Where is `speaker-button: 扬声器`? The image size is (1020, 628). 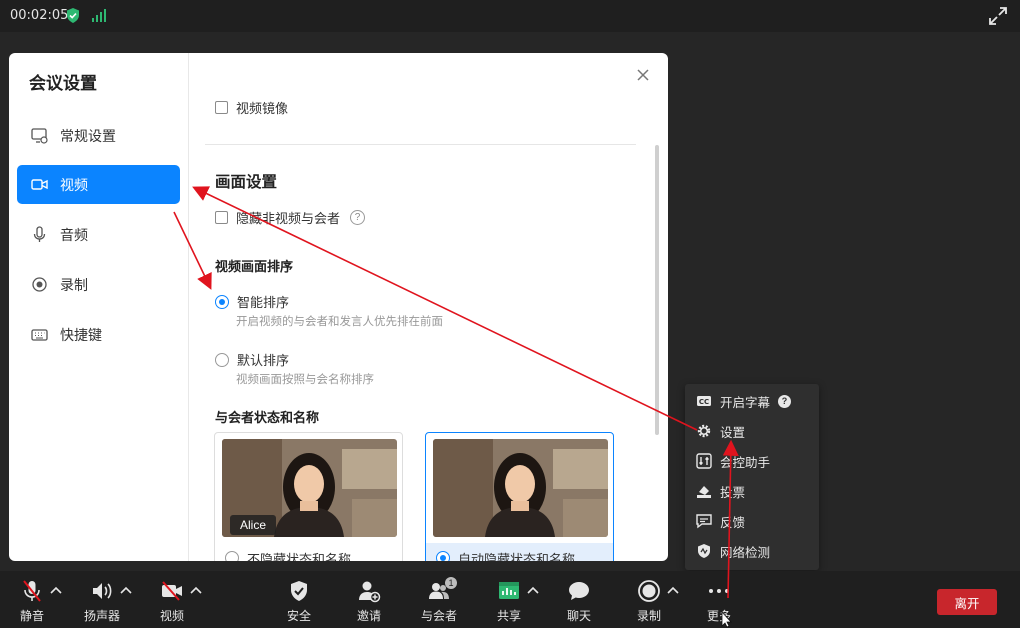 speaker-button: 扬声器 is located at coordinates (102, 599).